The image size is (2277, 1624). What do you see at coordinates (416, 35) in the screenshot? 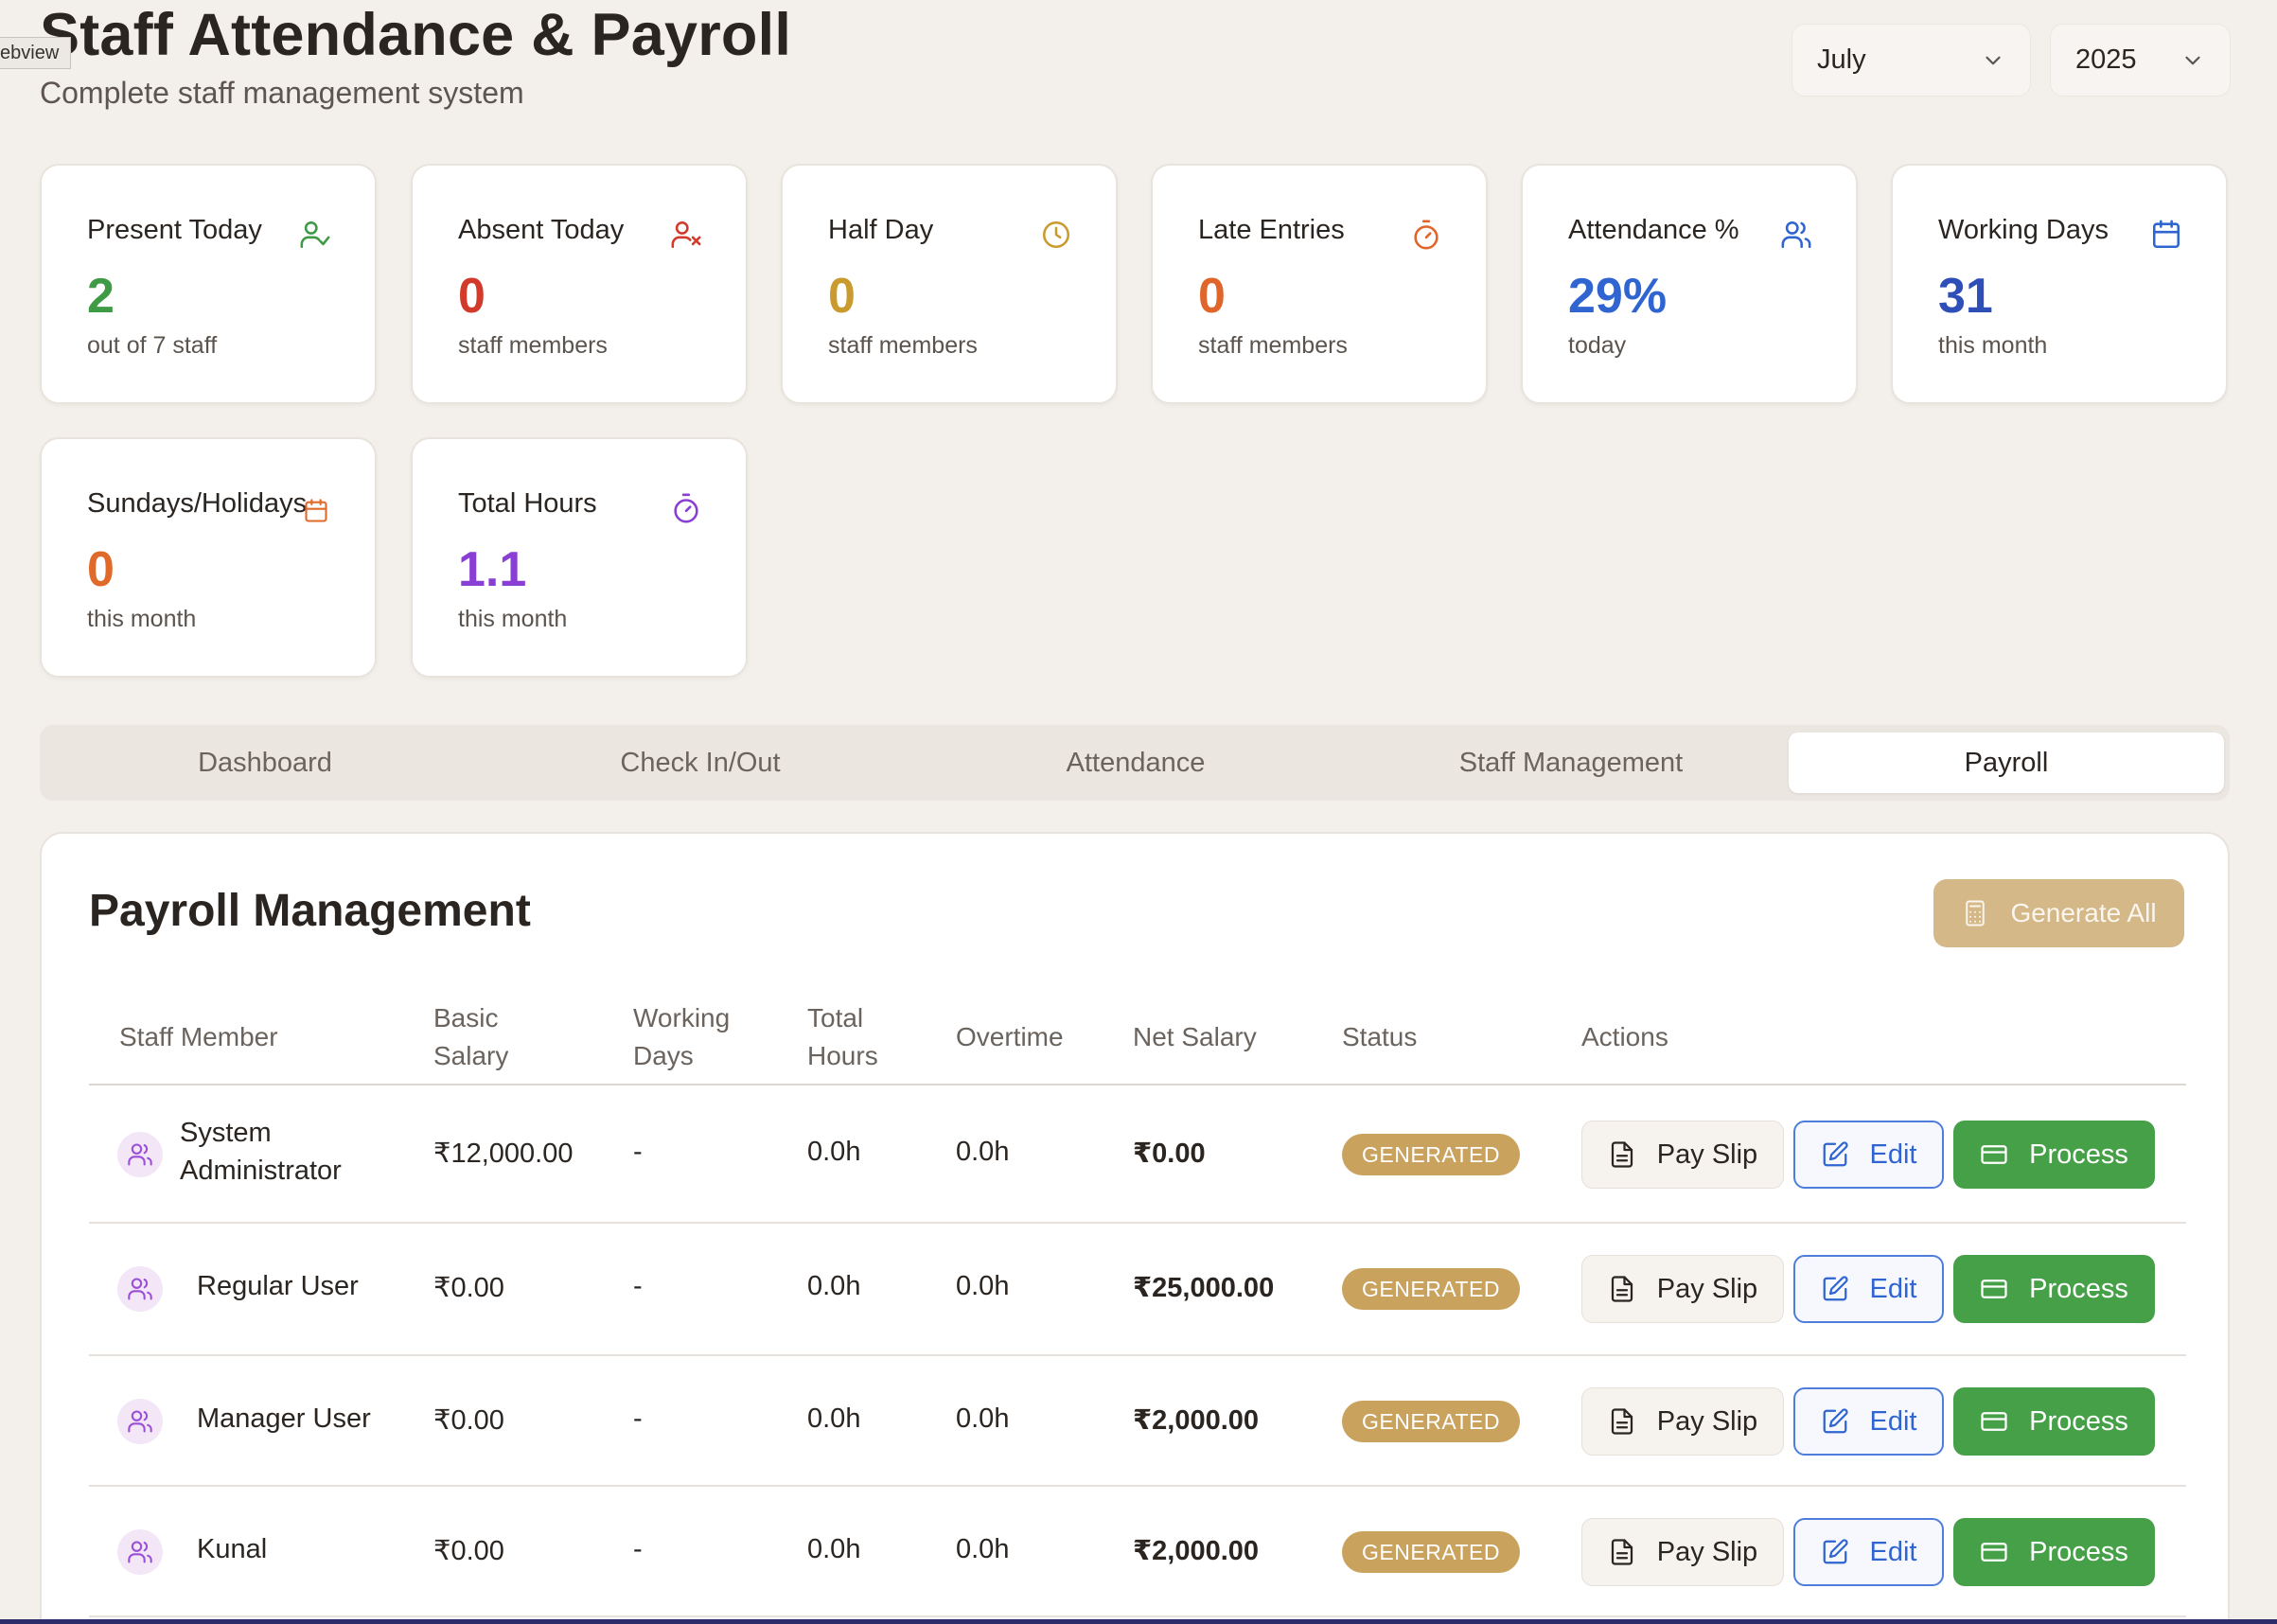
I see `page-title: Staff Attendance & Payroll` at bounding box center [416, 35].